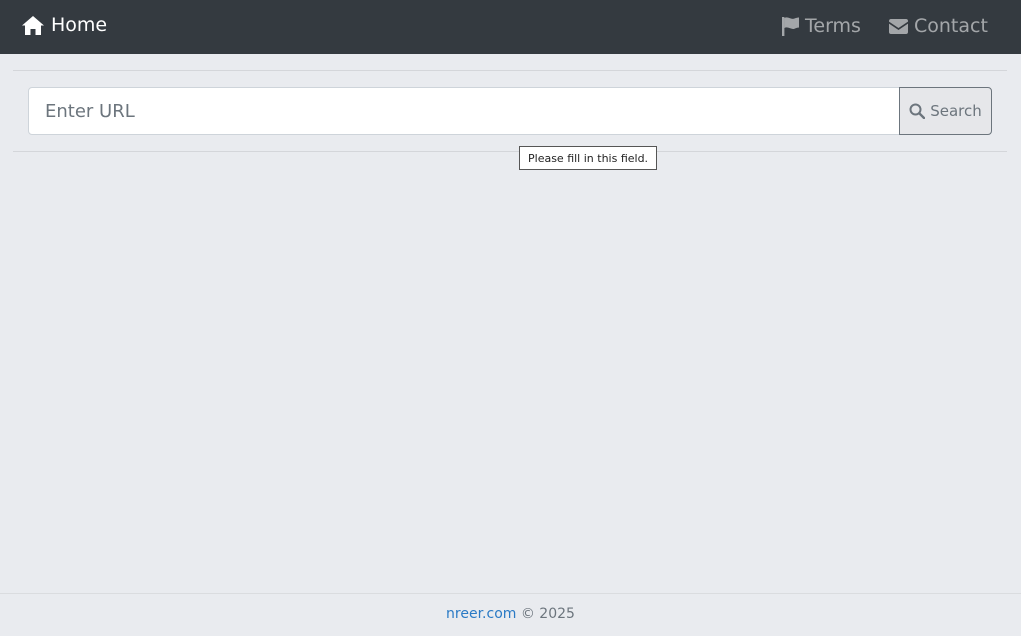 The height and width of the screenshot is (636, 1021). What do you see at coordinates (510, 27) in the screenshot?
I see `top-navbar: Home Terms Contact` at bounding box center [510, 27].